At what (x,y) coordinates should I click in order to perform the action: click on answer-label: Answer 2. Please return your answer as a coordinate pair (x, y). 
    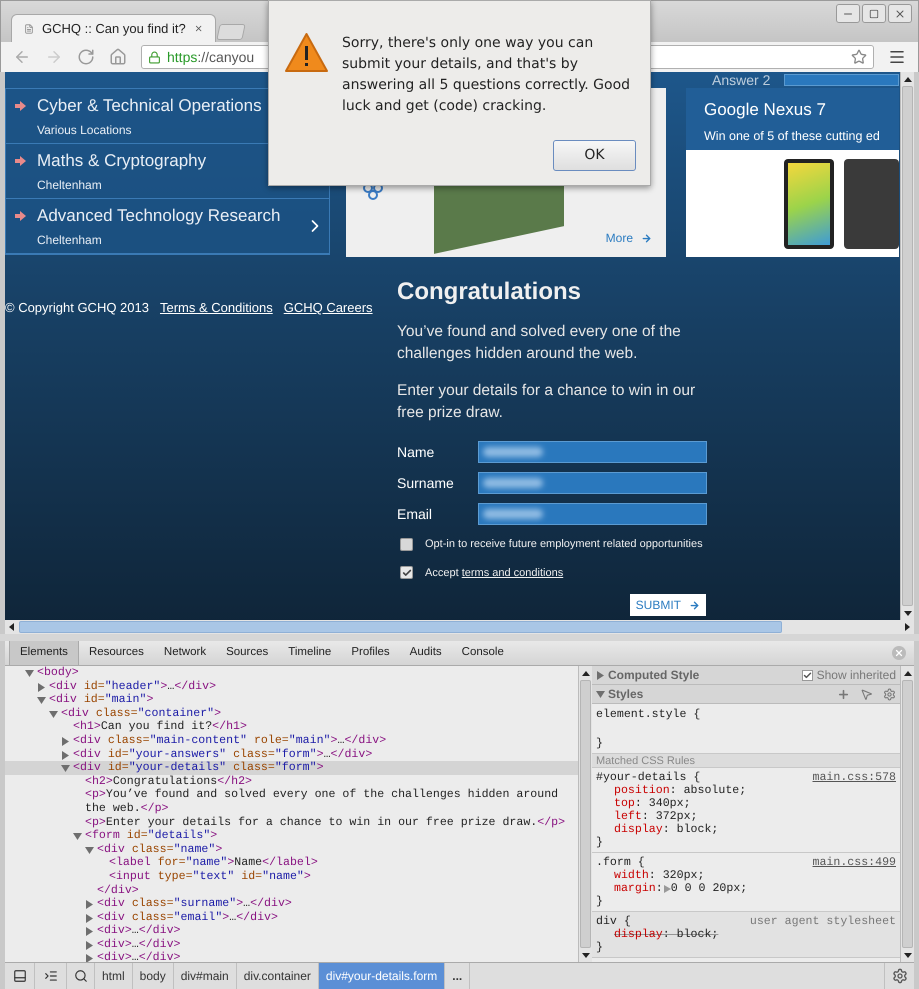
    Looking at the image, I should click on (741, 80).